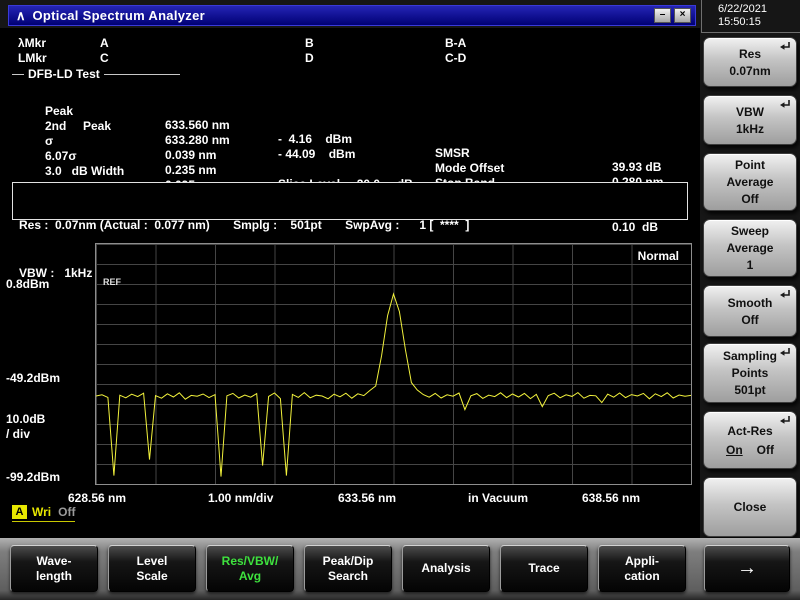 Image resolution: width=800 pixels, height=600 pixels. Describe the element at coordinates (350, 162) in the screenshot. I see `result-row: σ 0.039 nm Stop Band 0.740 nm` at that location.